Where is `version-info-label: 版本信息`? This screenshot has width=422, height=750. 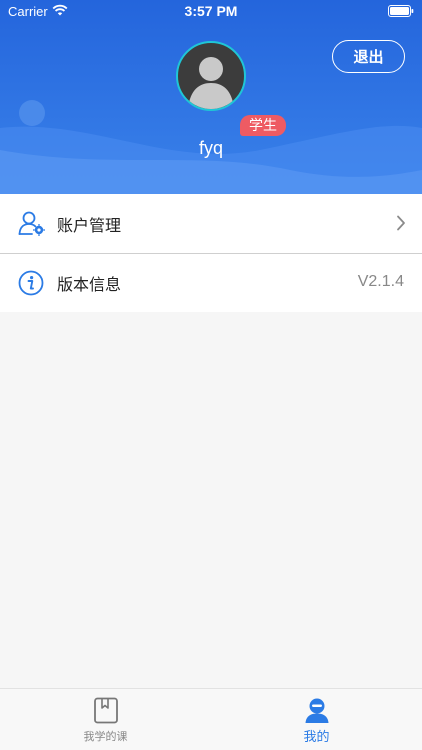
version-info-label: 版本信息 is located at coordinates (89, 285).